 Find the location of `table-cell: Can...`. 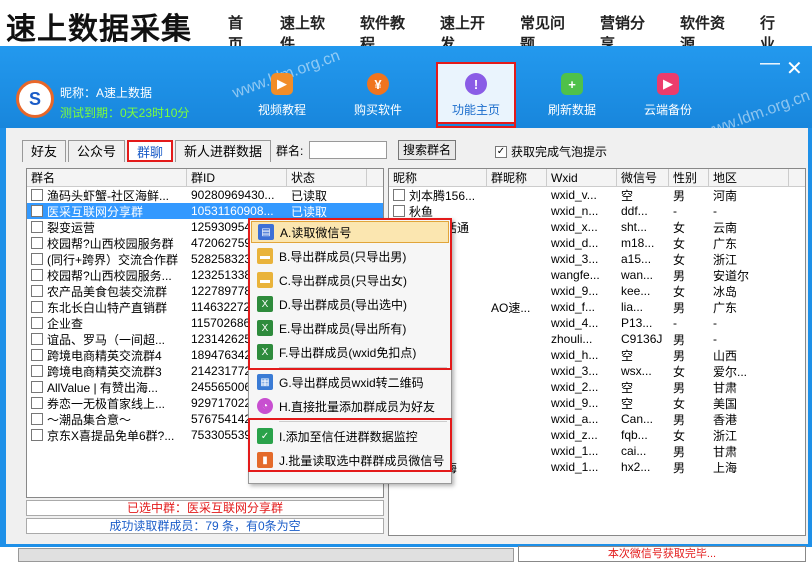

table-cell: Can... is located at coordinates (637, 419).